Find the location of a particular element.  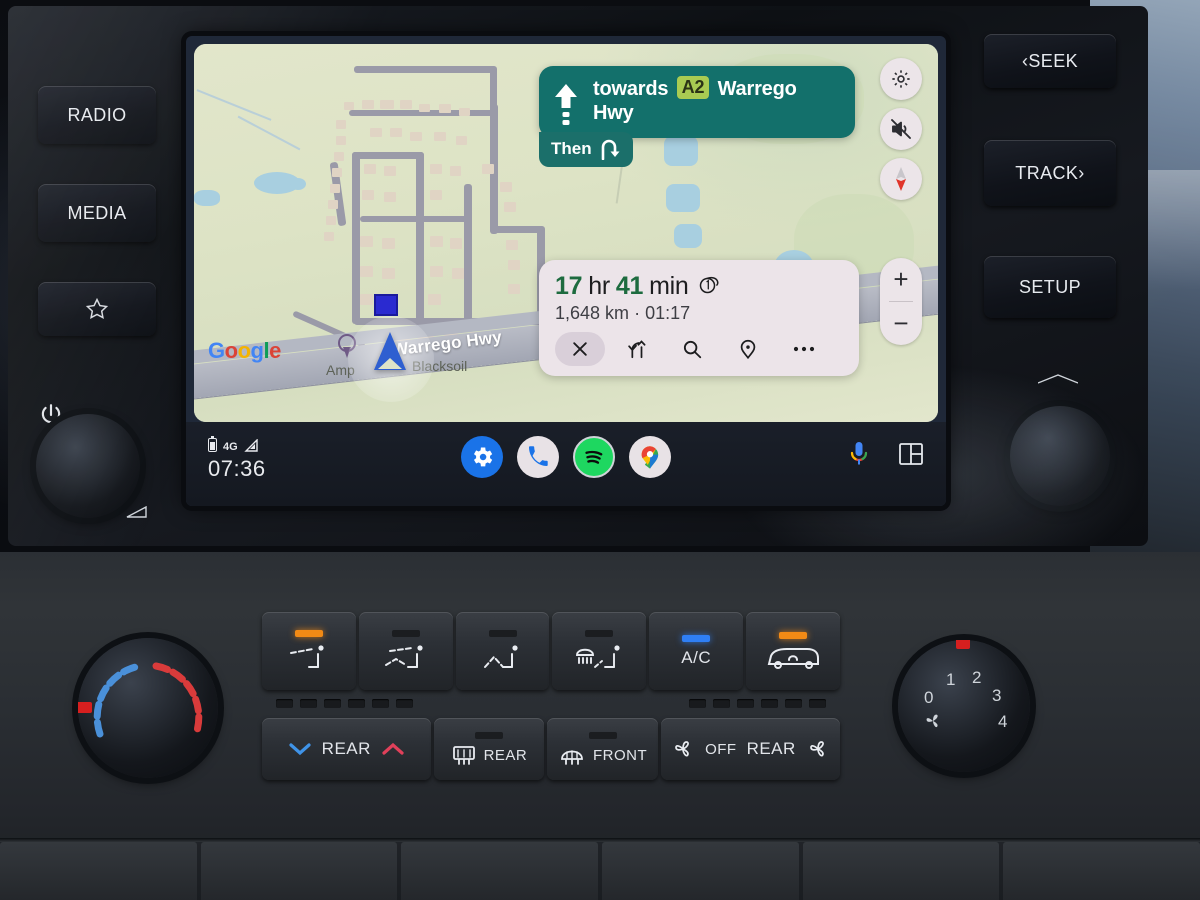

turn-instruction-banner: towards A2 Warrego Hwy is located at coordinates (697, 102).